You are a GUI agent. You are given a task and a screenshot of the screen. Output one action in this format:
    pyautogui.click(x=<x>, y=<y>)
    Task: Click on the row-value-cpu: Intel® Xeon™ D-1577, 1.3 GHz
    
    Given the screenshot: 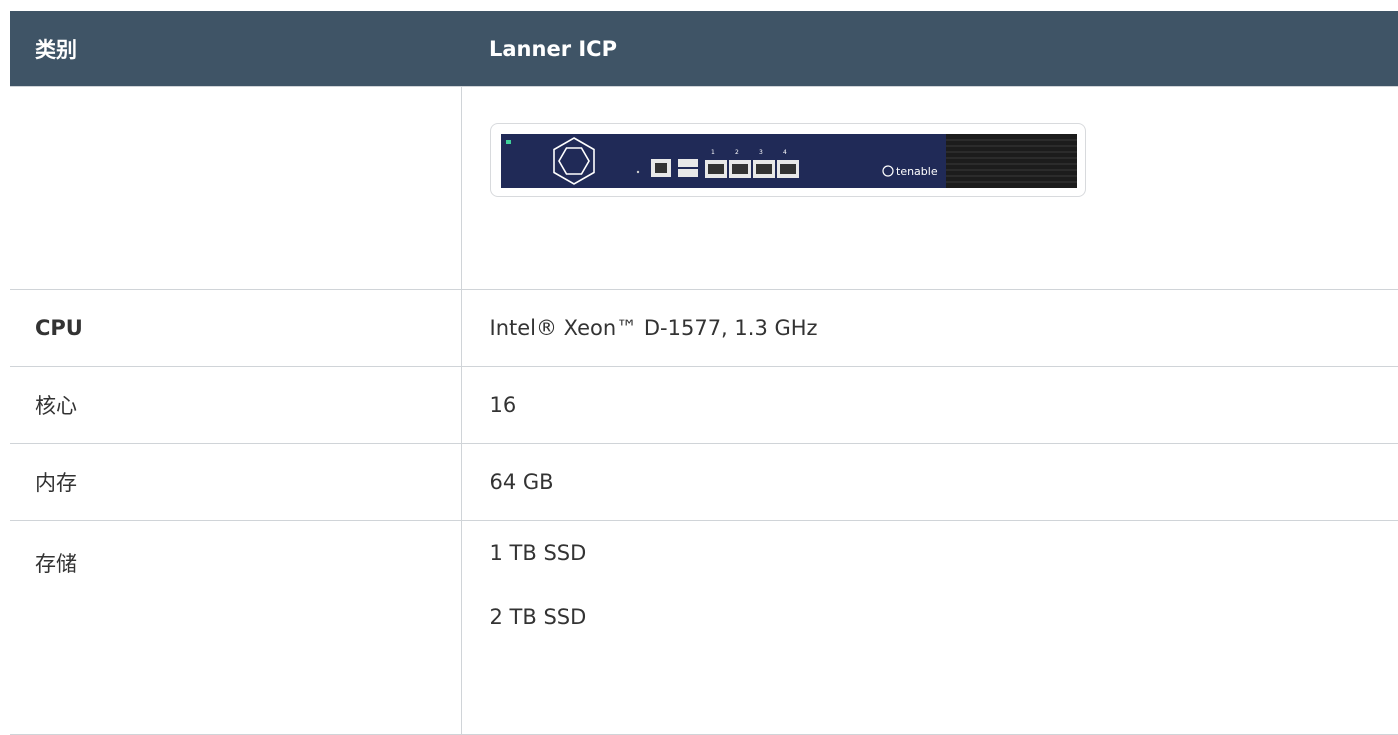 What is the action you would take?
    pyautogui.click(x=929, y=328)
    